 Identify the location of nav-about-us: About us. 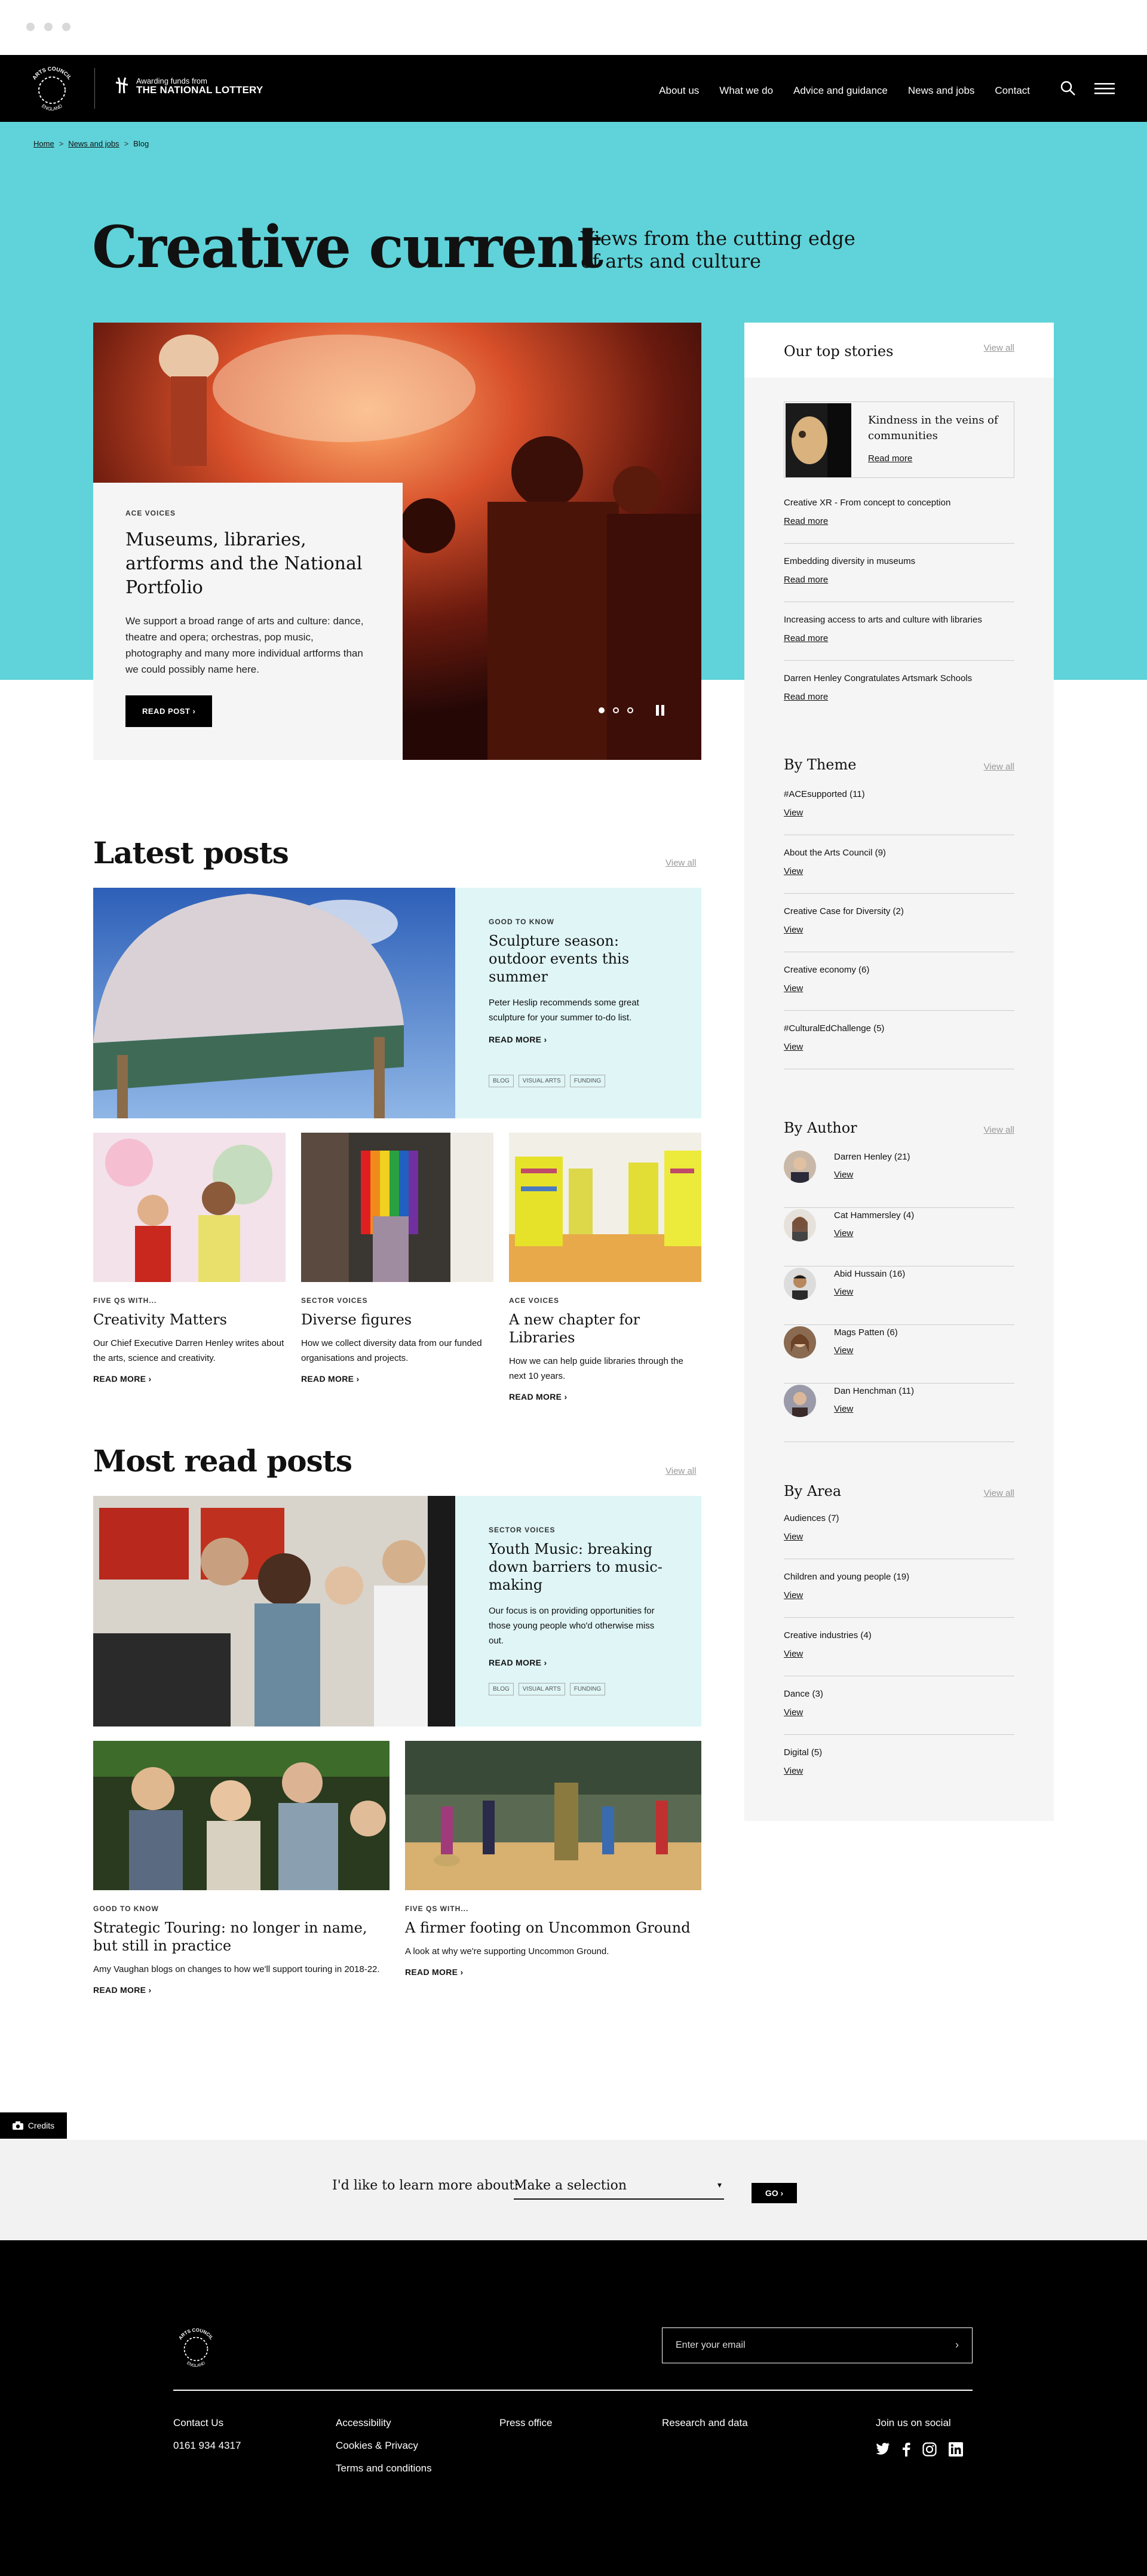
(679, 91).